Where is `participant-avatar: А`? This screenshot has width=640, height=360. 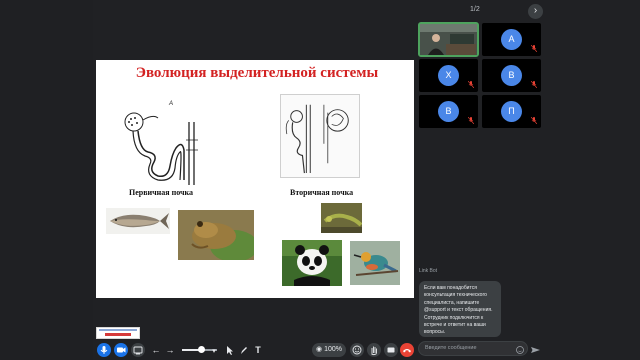 participant-avatar: А is located at coordinates (511, 39).